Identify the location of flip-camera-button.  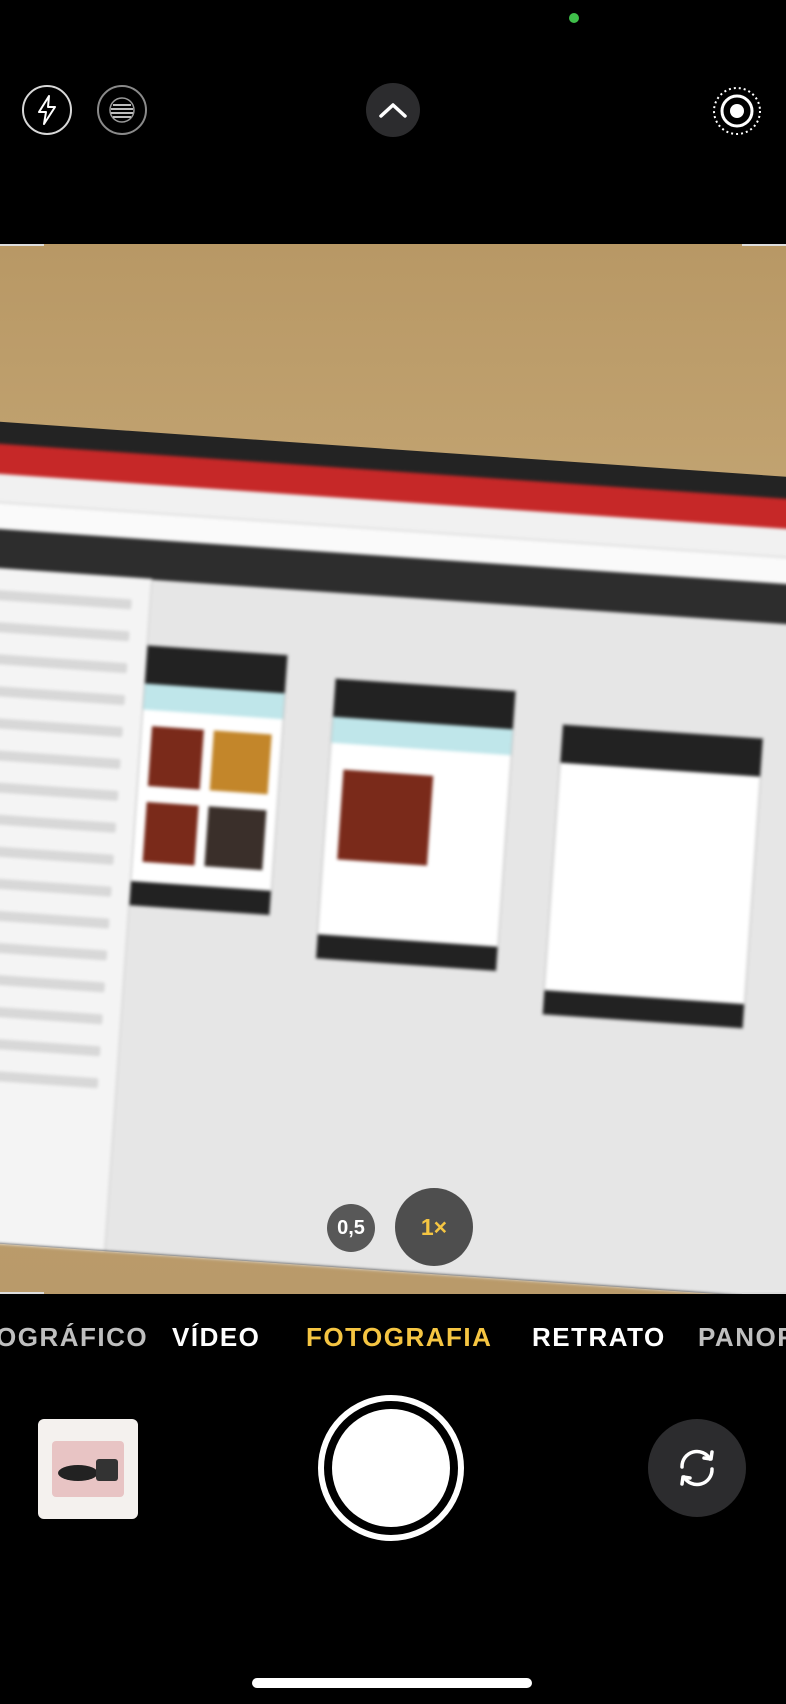
(697, 1468).